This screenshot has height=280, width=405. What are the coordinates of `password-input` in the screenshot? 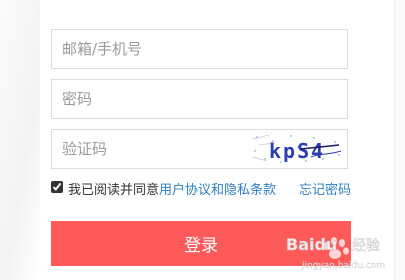 It's located at (199, 99).